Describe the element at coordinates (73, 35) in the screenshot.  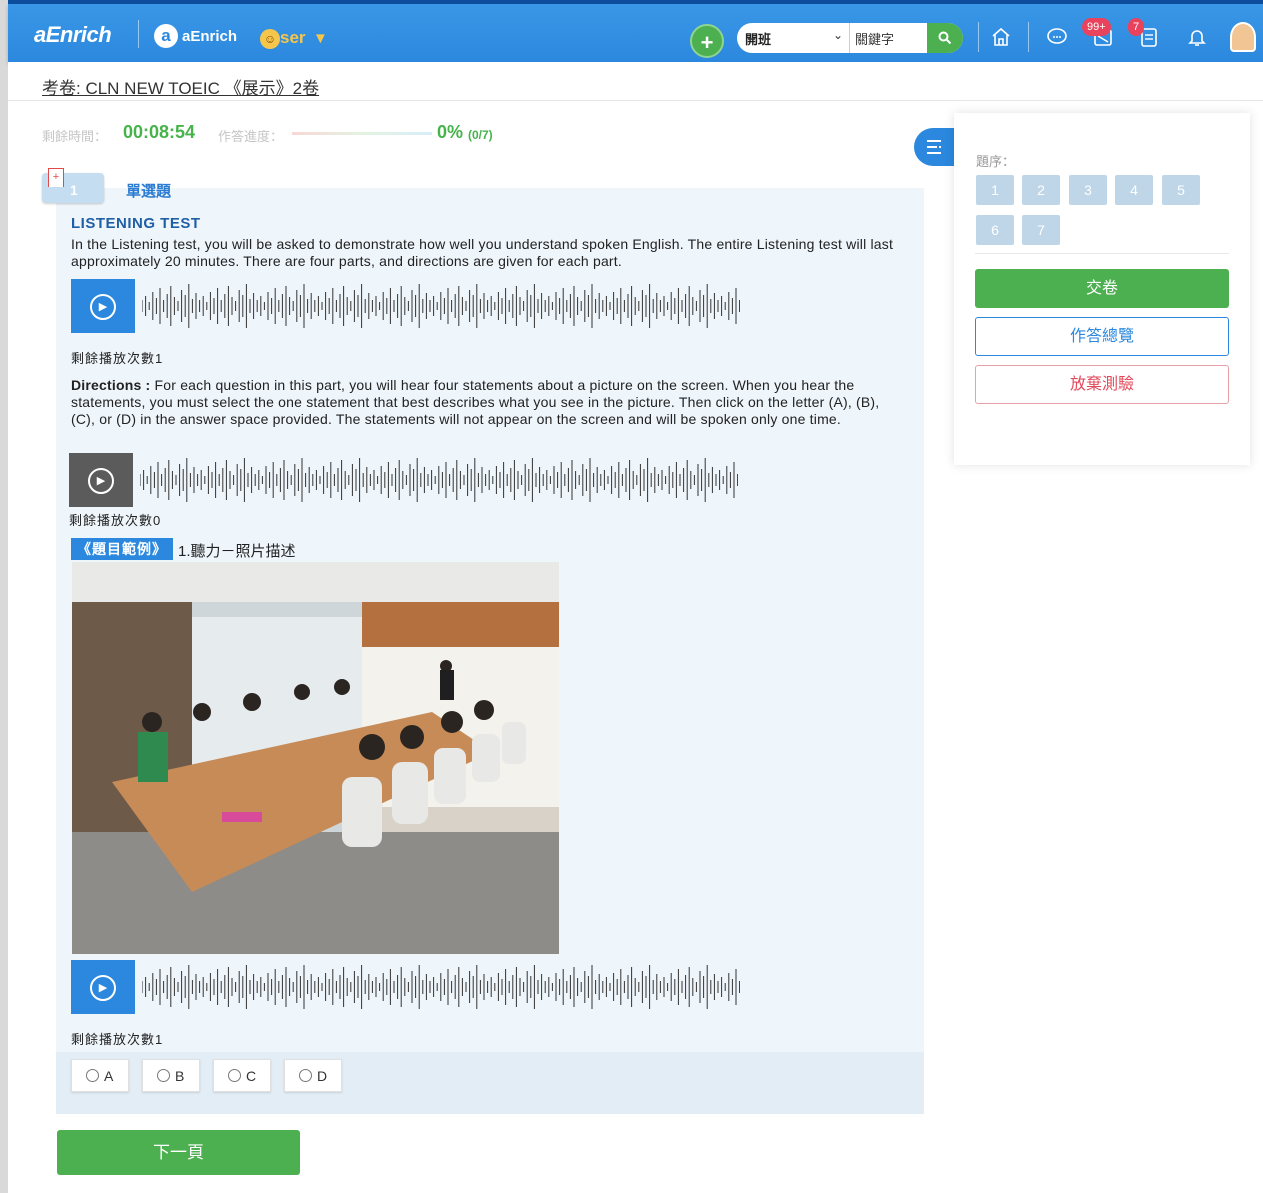
I see `app-logo: aEnrich` at that location.